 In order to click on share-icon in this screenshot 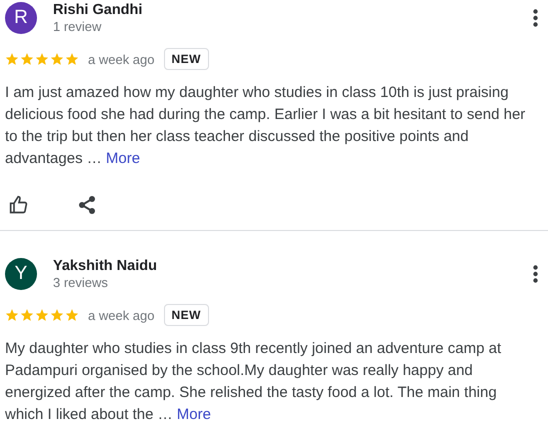, I will do `click(87, 205)`.